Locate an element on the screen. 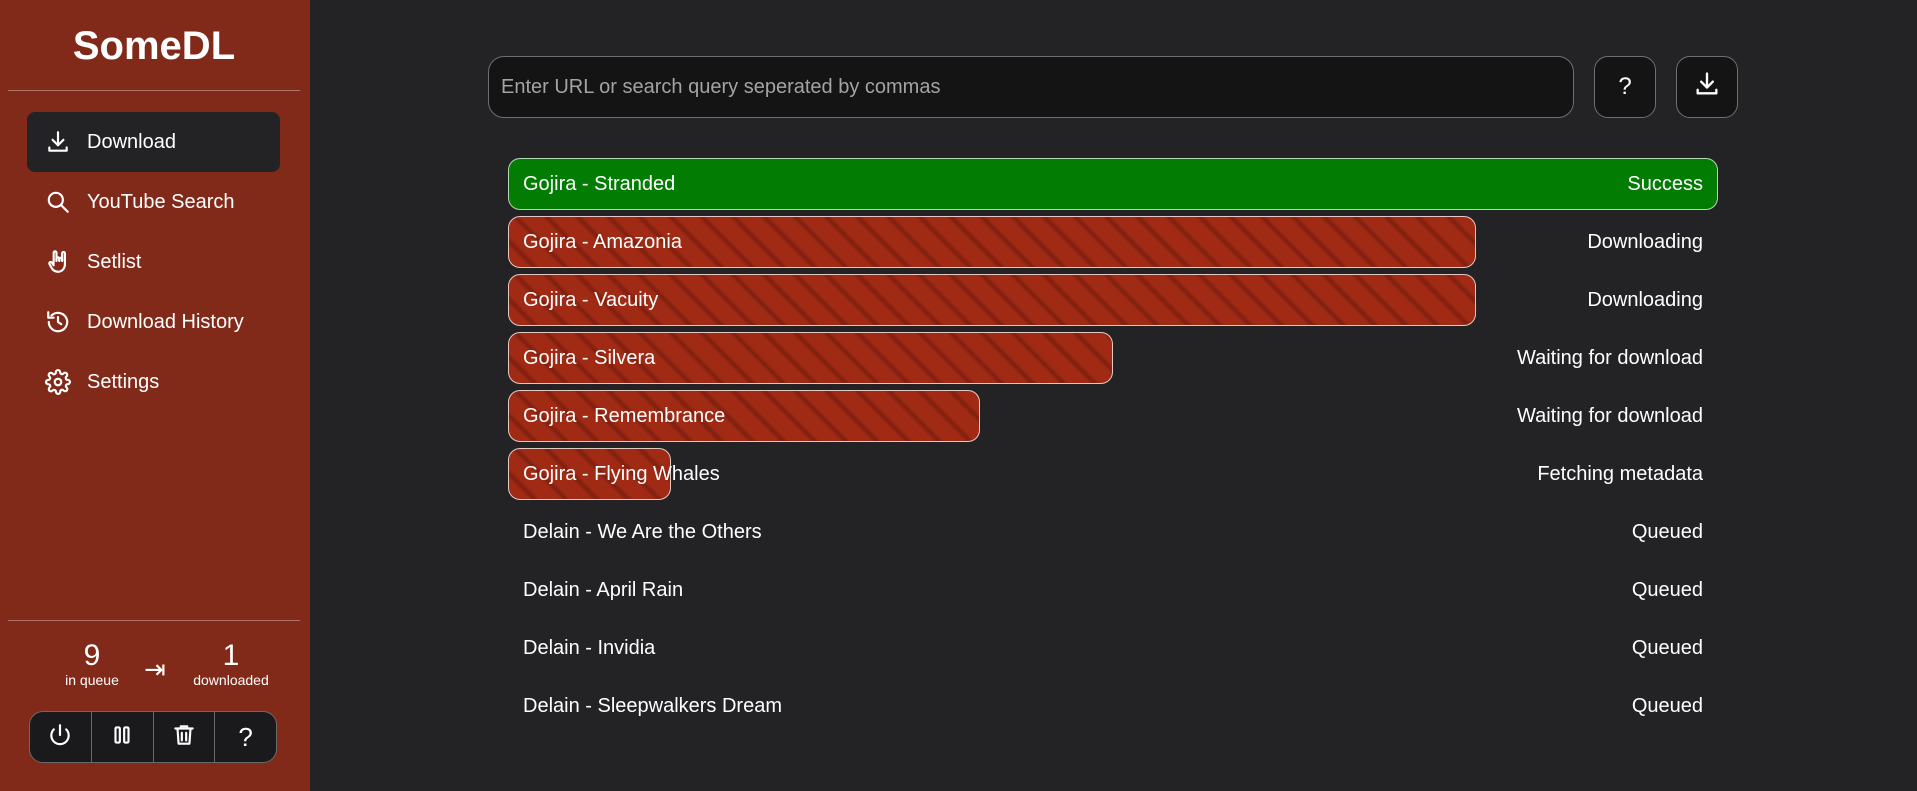 This screenshot has height=791, width=1917. sidebar-item-setlist: Setlist is located at coordinates (153, 262).